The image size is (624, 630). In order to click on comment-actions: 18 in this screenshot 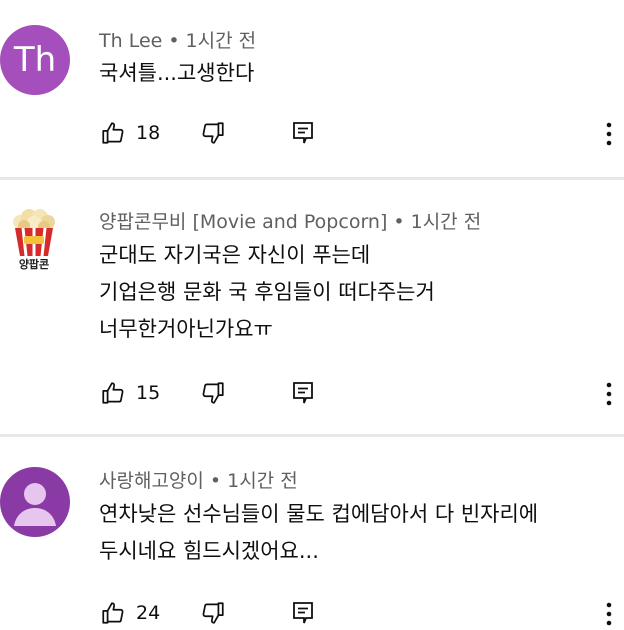, I will do `click(312, 133)`.